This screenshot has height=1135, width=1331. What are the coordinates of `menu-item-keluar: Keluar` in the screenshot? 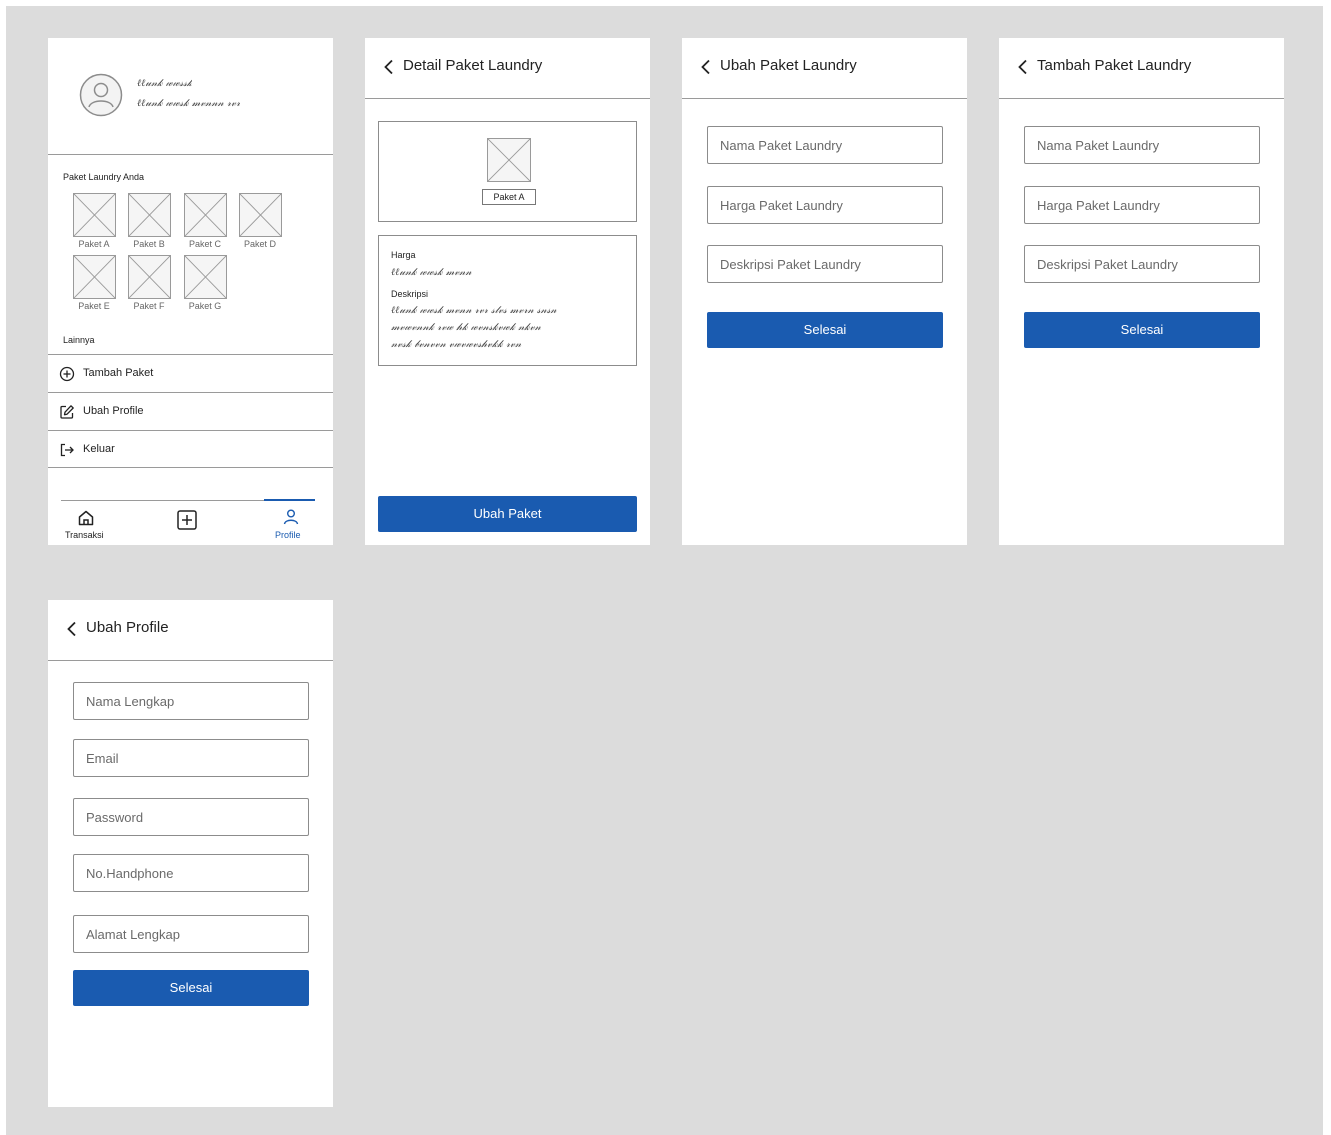 It's located at (190, 449).